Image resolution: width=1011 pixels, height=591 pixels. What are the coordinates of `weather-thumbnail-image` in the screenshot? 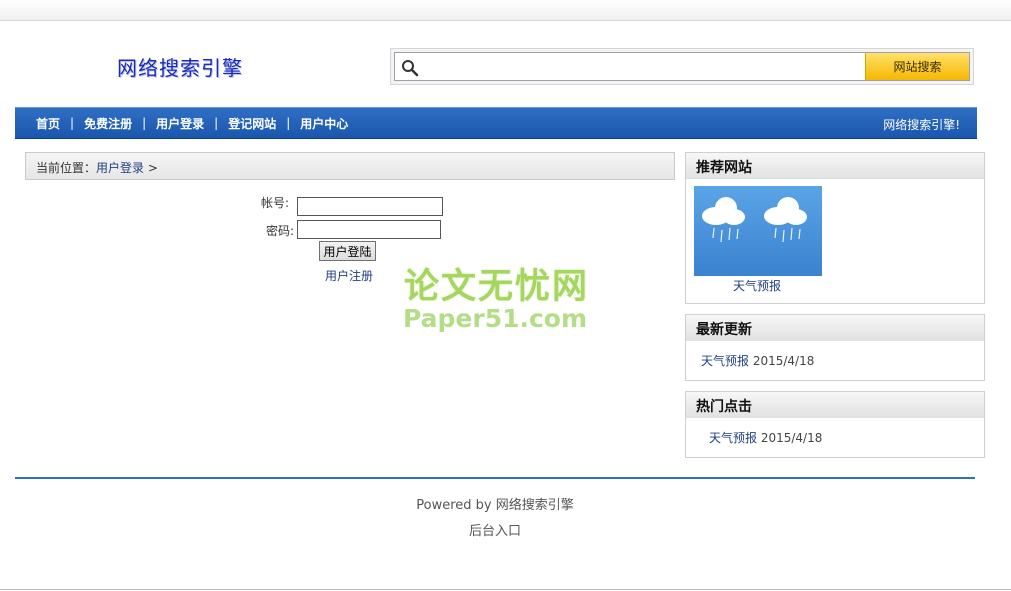 It's located at (758, 231).